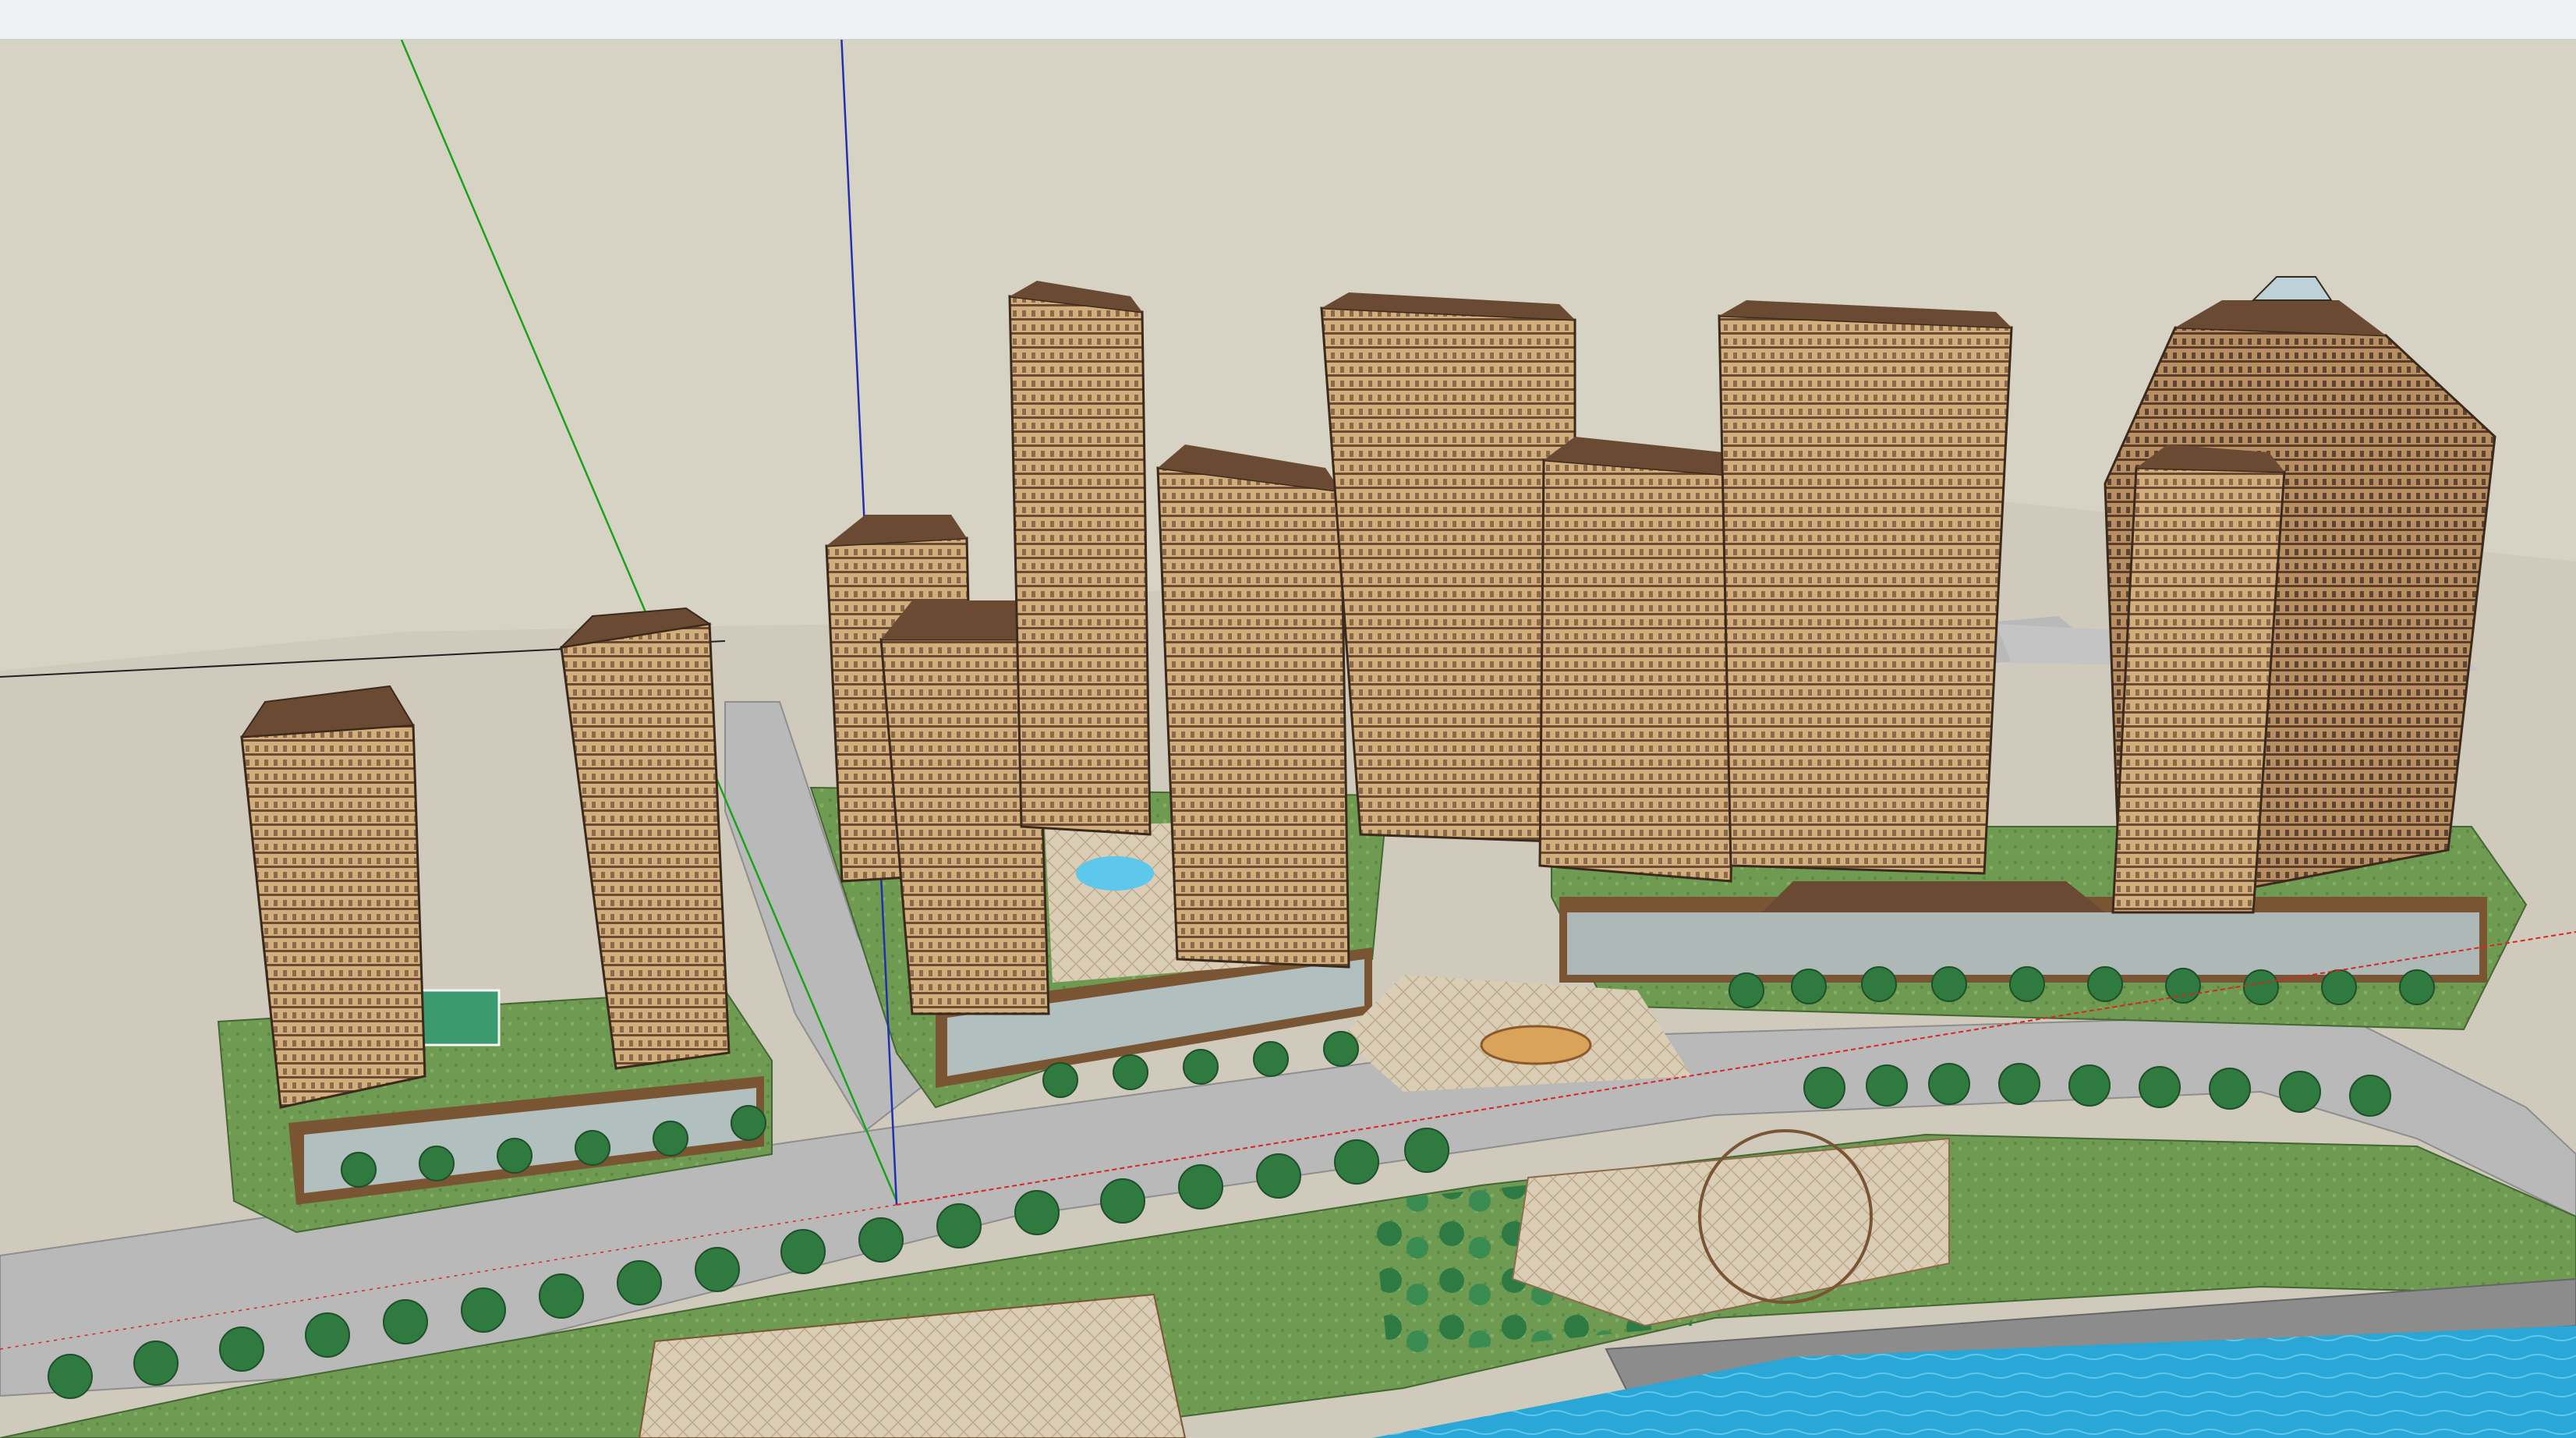  I want to click on garden-pool, so click(1115, 873).